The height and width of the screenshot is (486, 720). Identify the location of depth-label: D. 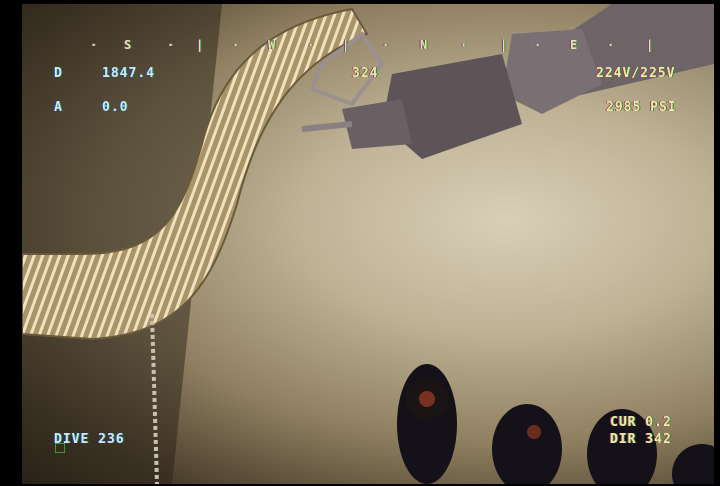
(58, 73).